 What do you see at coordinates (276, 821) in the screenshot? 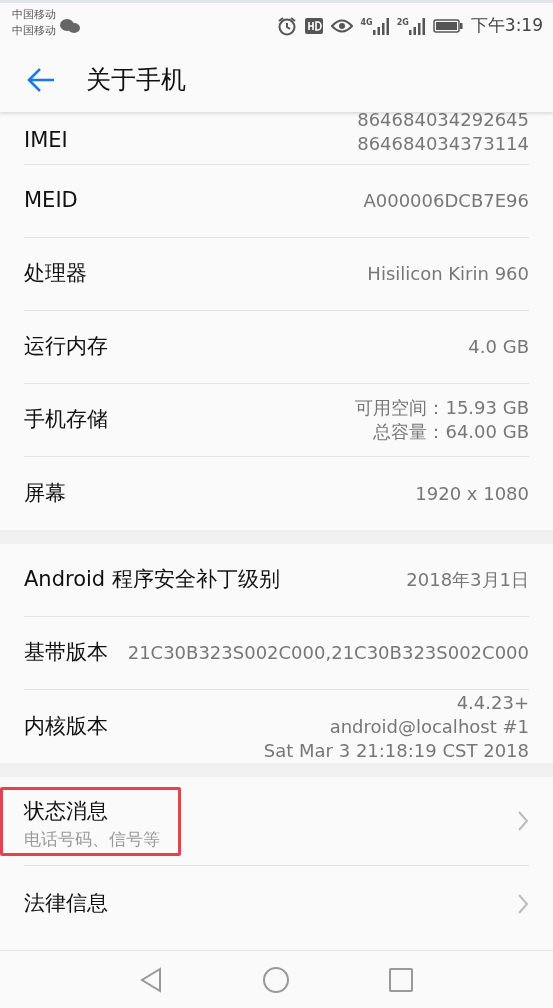
I see `settings-row: 状态消息 电话号码、信号等` at bounding box center [276, 821].